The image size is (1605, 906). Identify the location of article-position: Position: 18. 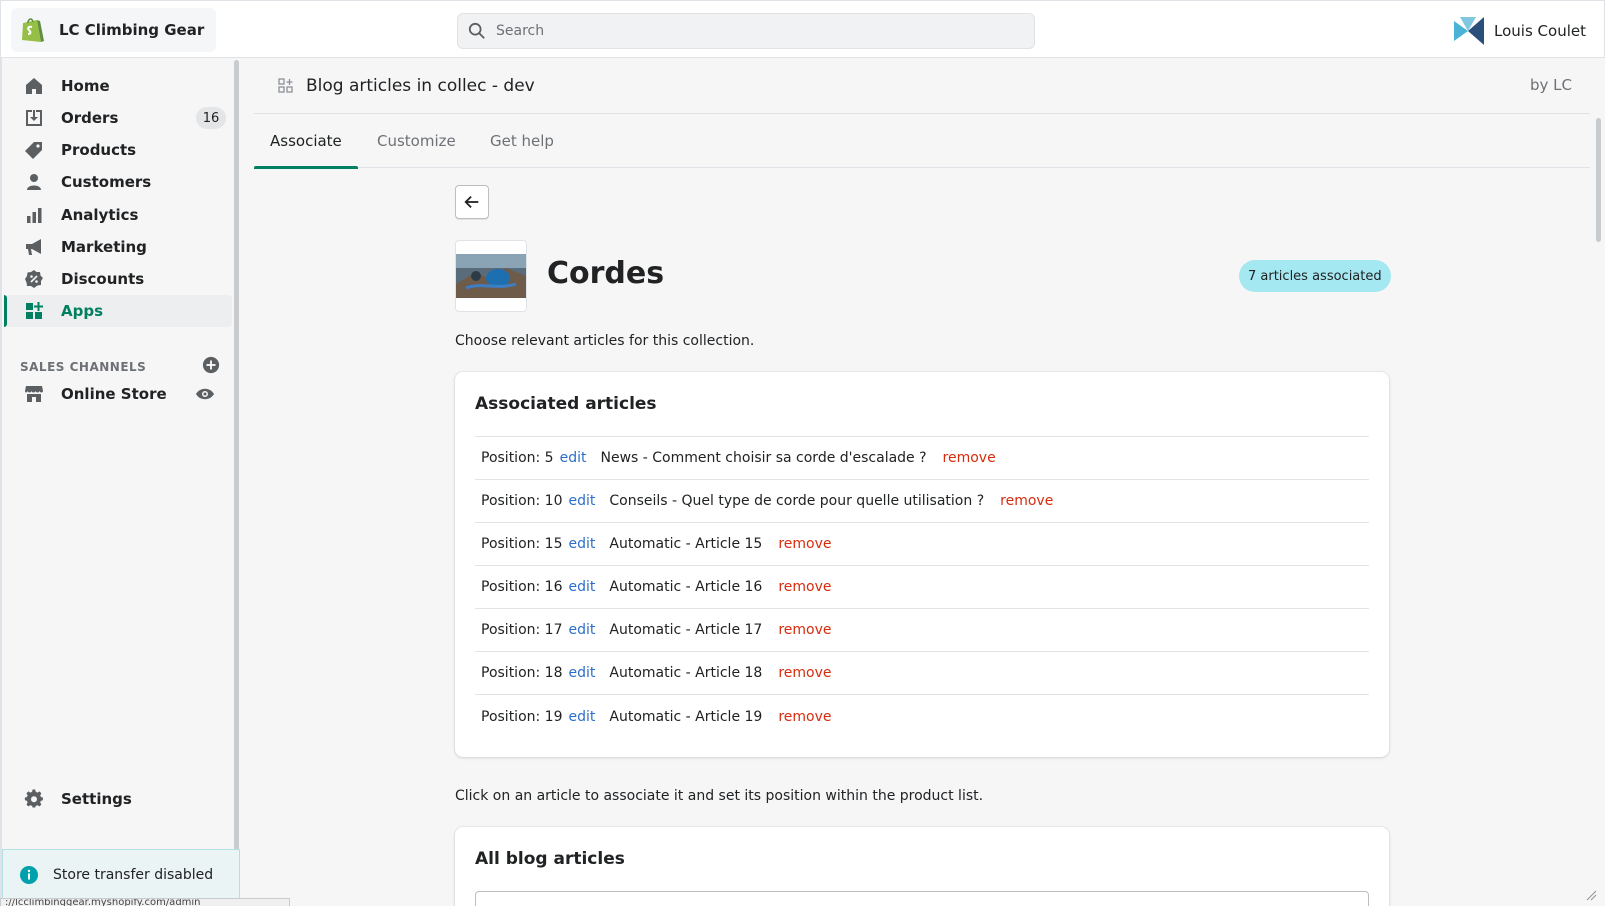
(522, 673).